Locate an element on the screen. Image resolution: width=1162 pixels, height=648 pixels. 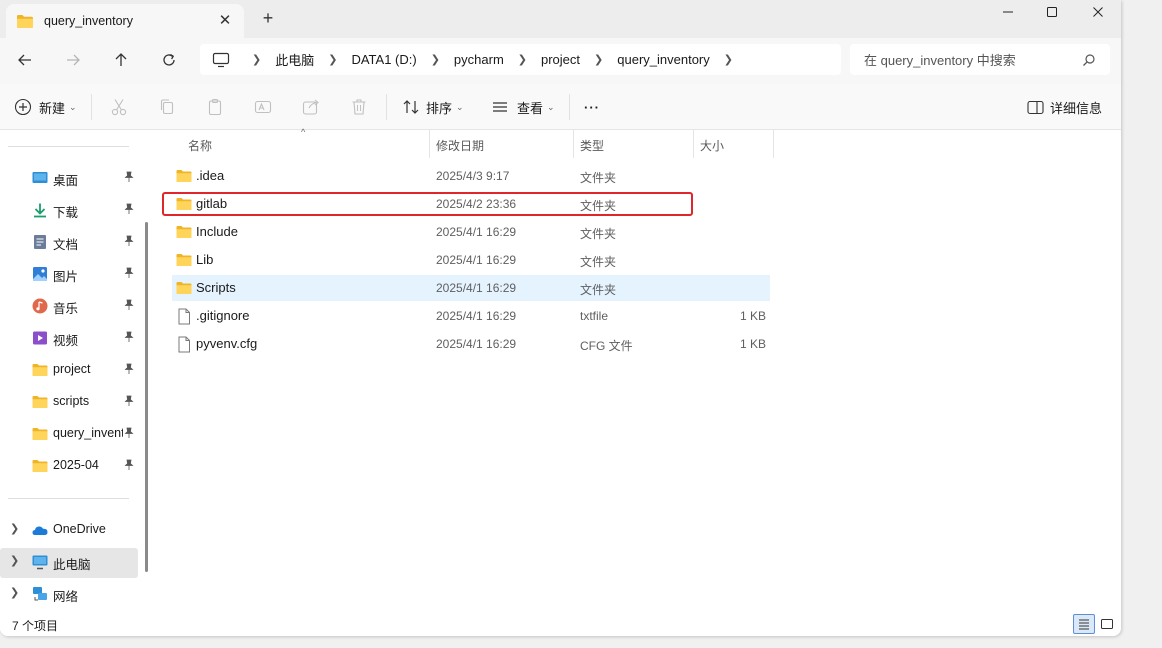
new-button: 新建 ⌄ is located at coordinates (45, 107).